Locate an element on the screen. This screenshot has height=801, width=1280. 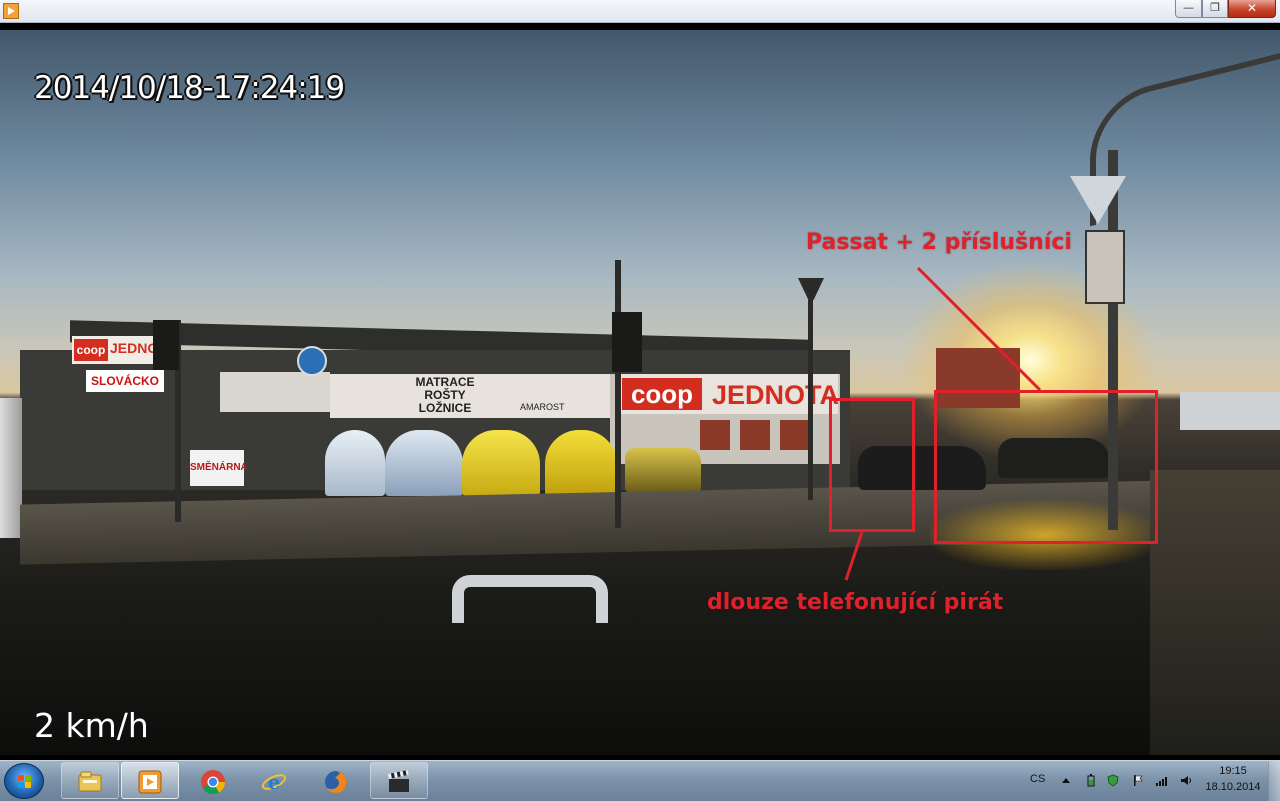
close-button: ✕ is located at coordinates (1252, 9).